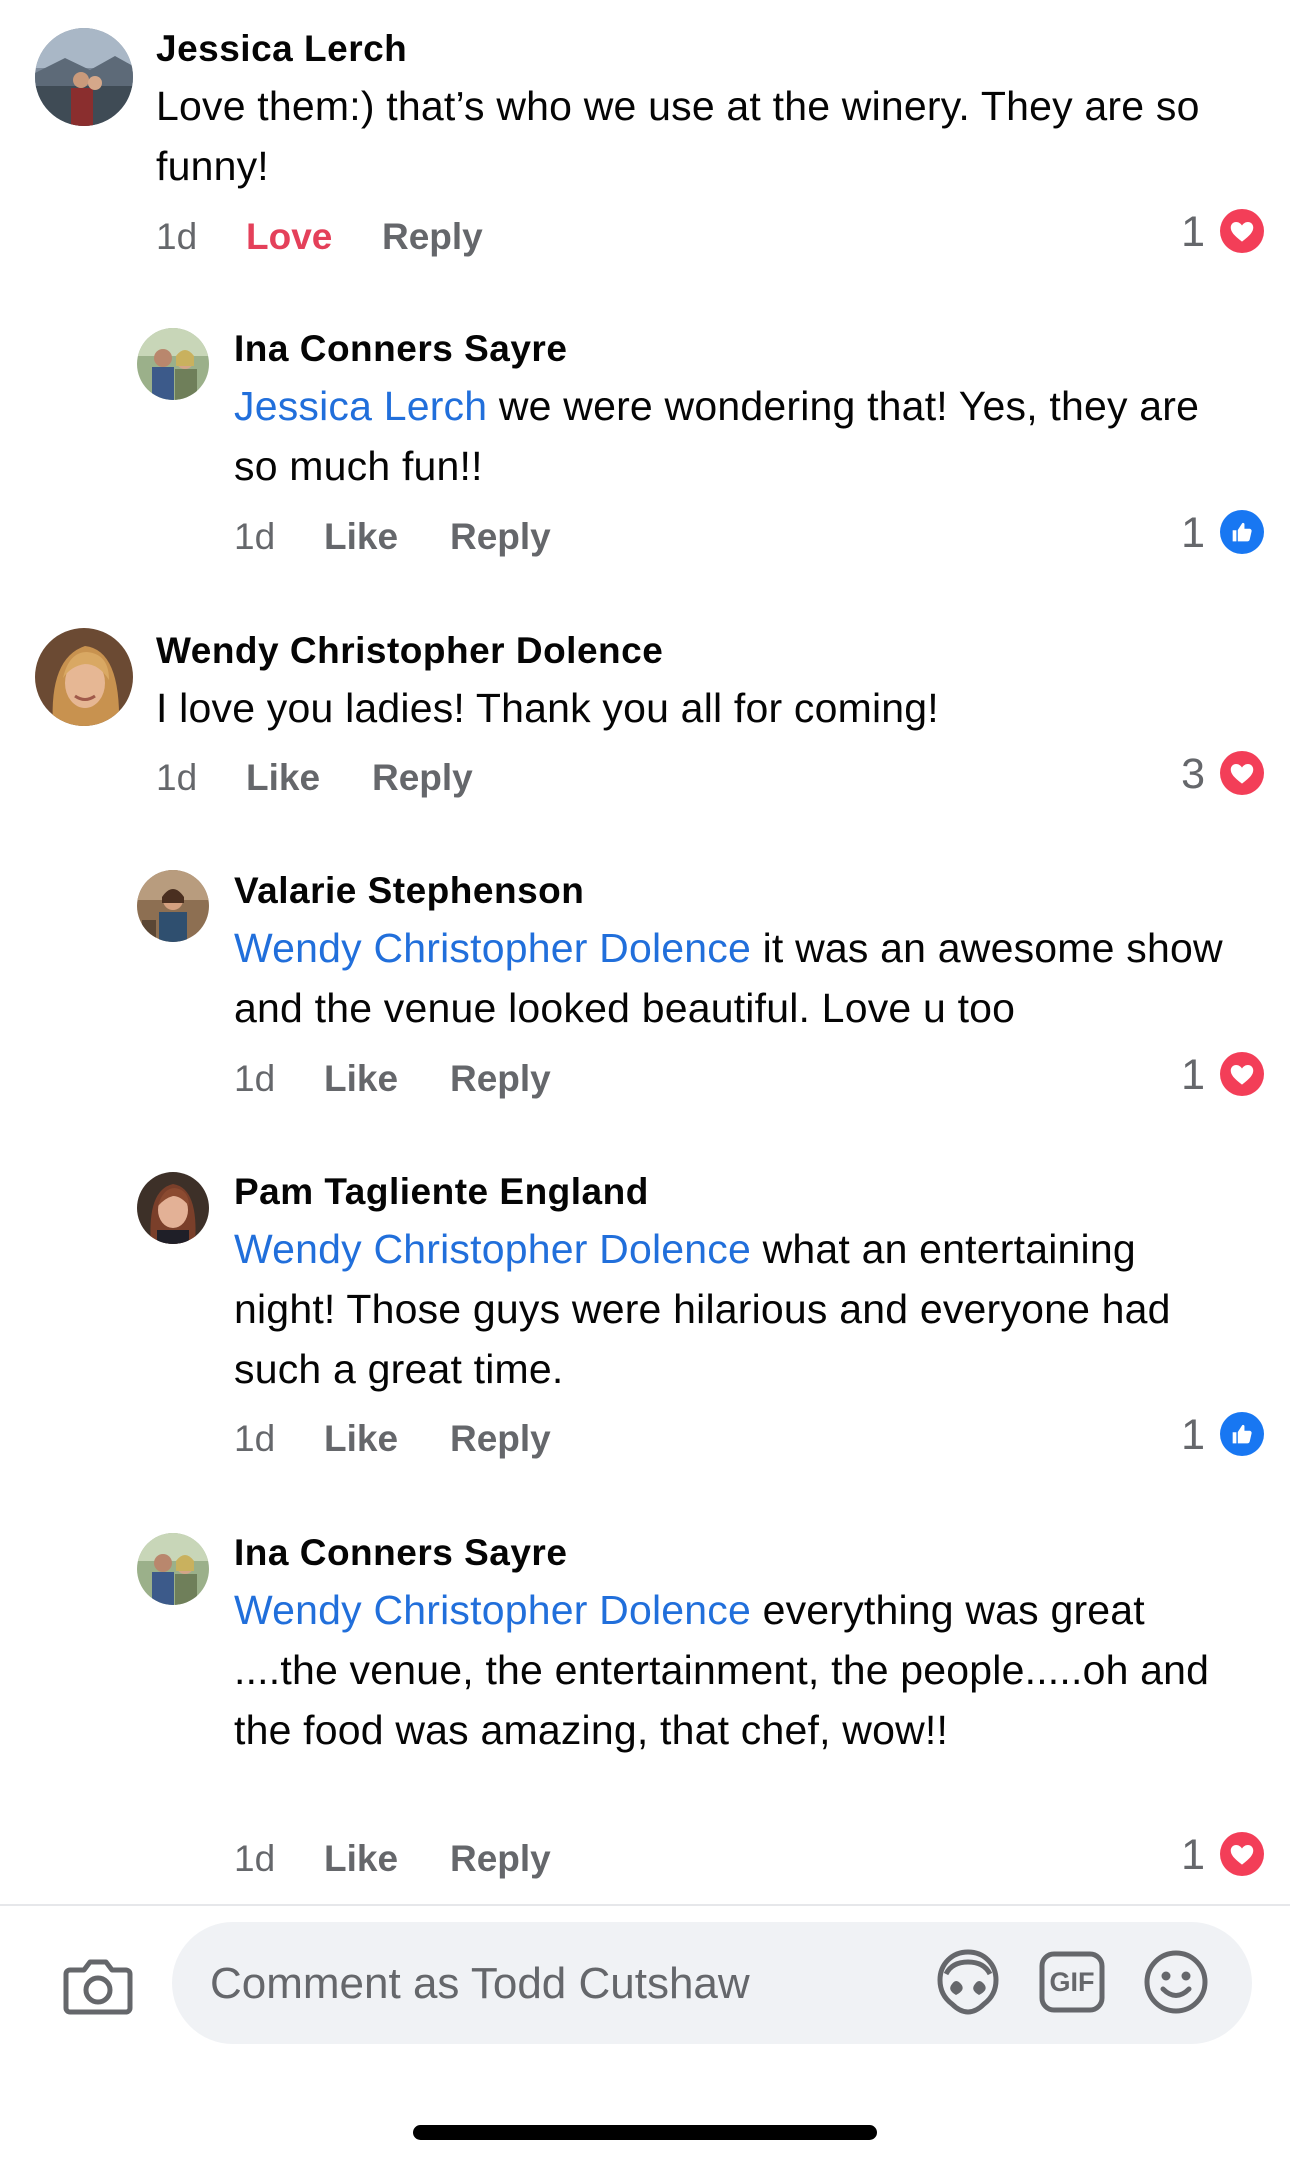  I want to click on comment-input, so click(550, 1984).